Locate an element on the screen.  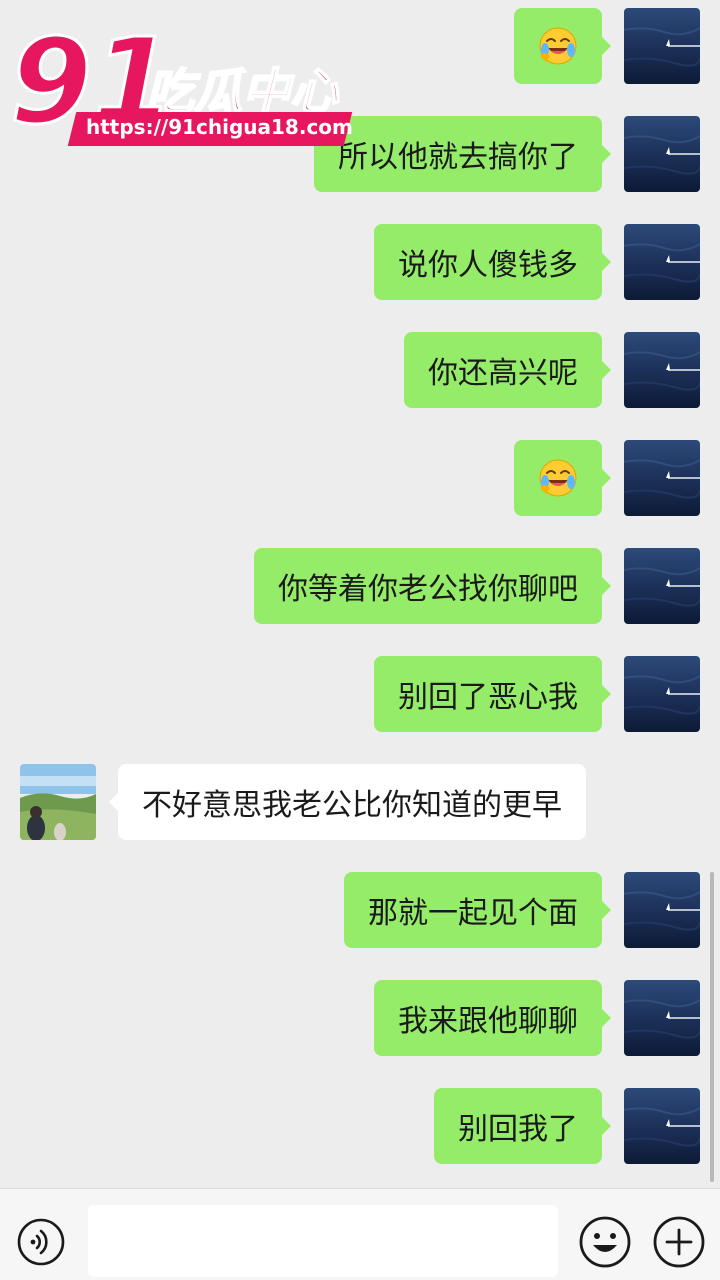
text-message-bubble: 你等着你老公找你聊吧 is located at coordinates (432, 586).